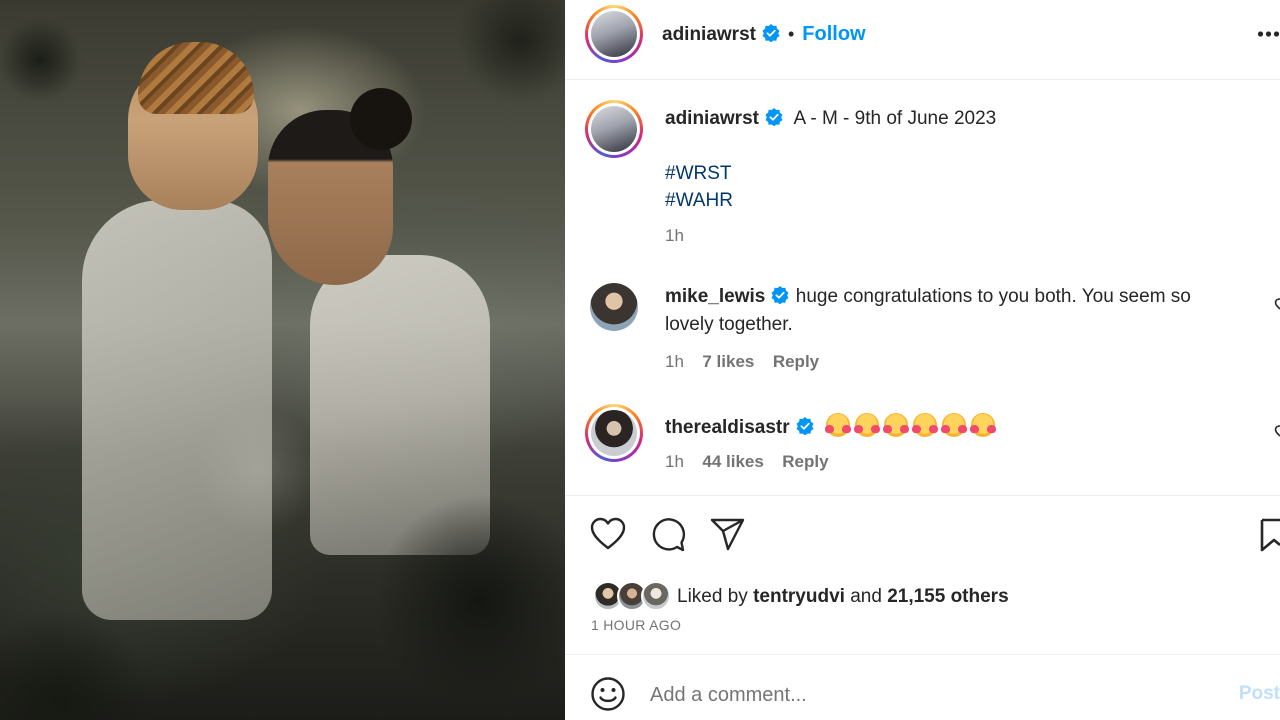 The height and width of the screenshot is (720, 1280). I want to click on comment-meta: 1h 7 likes Reply, so click(742, 362).